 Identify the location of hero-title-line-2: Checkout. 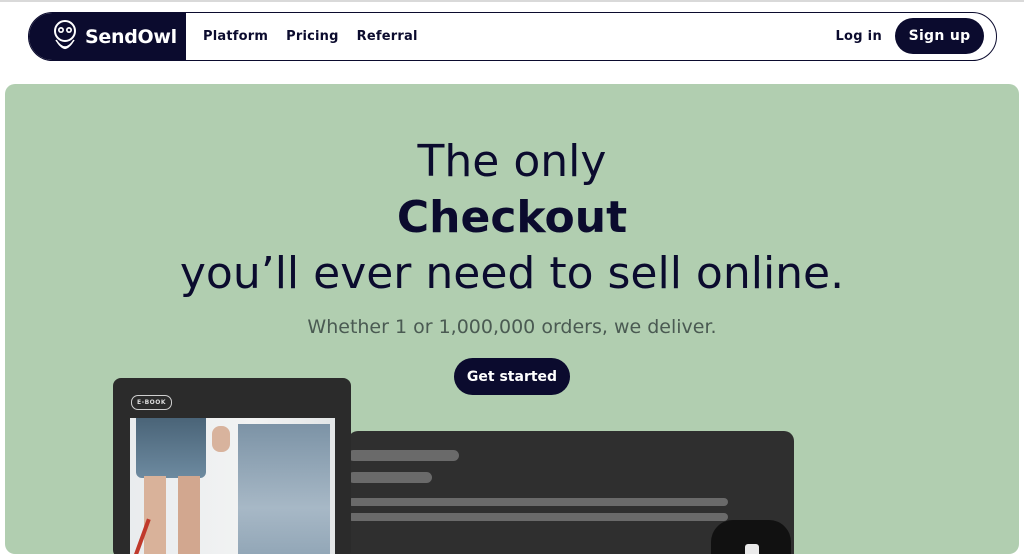
(512, 217).